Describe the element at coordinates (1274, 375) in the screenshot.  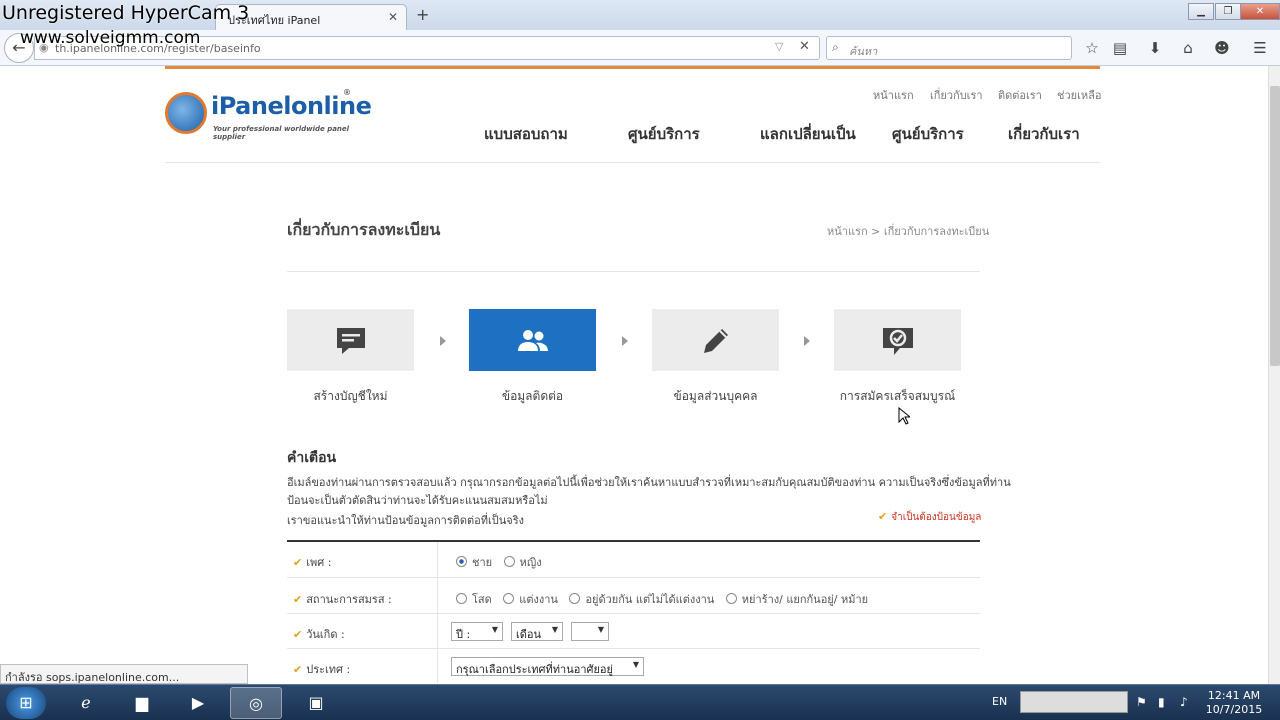
I see `vertical-scrollbar` at that location.